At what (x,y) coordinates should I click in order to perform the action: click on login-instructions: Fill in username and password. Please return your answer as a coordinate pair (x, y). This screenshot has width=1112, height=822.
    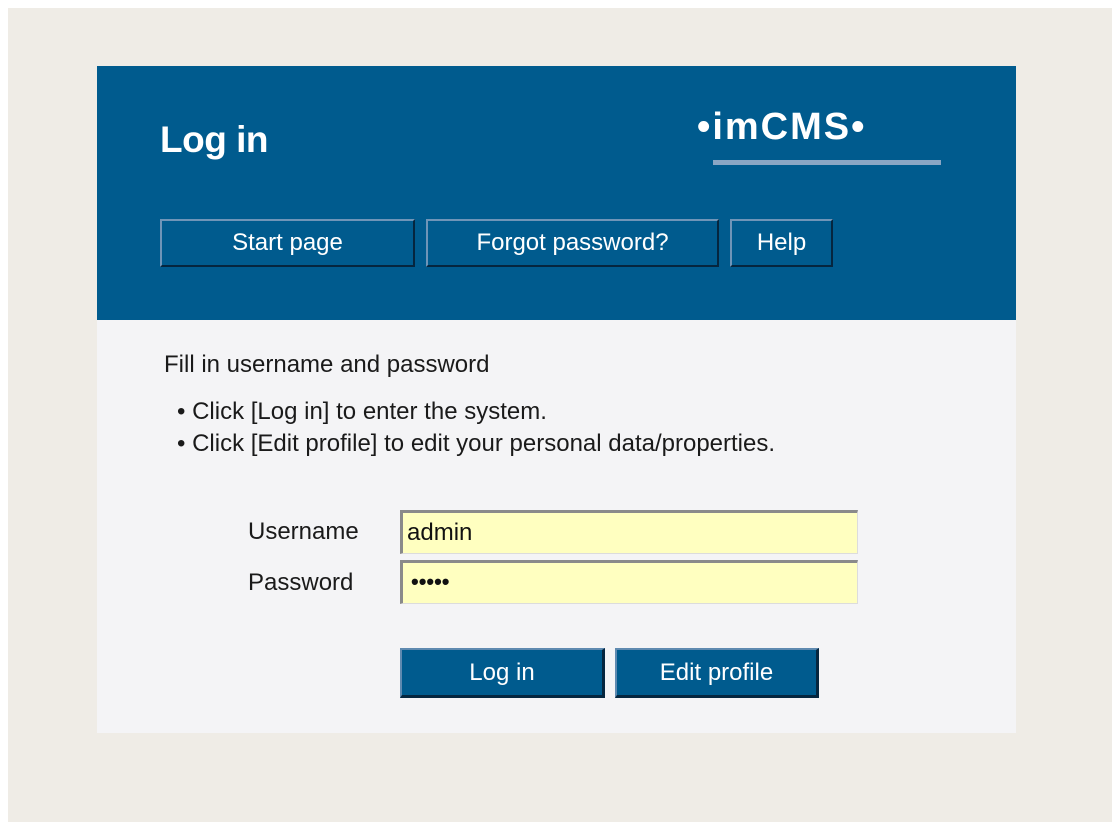
    Looking at the image, I should click on (327, 364).